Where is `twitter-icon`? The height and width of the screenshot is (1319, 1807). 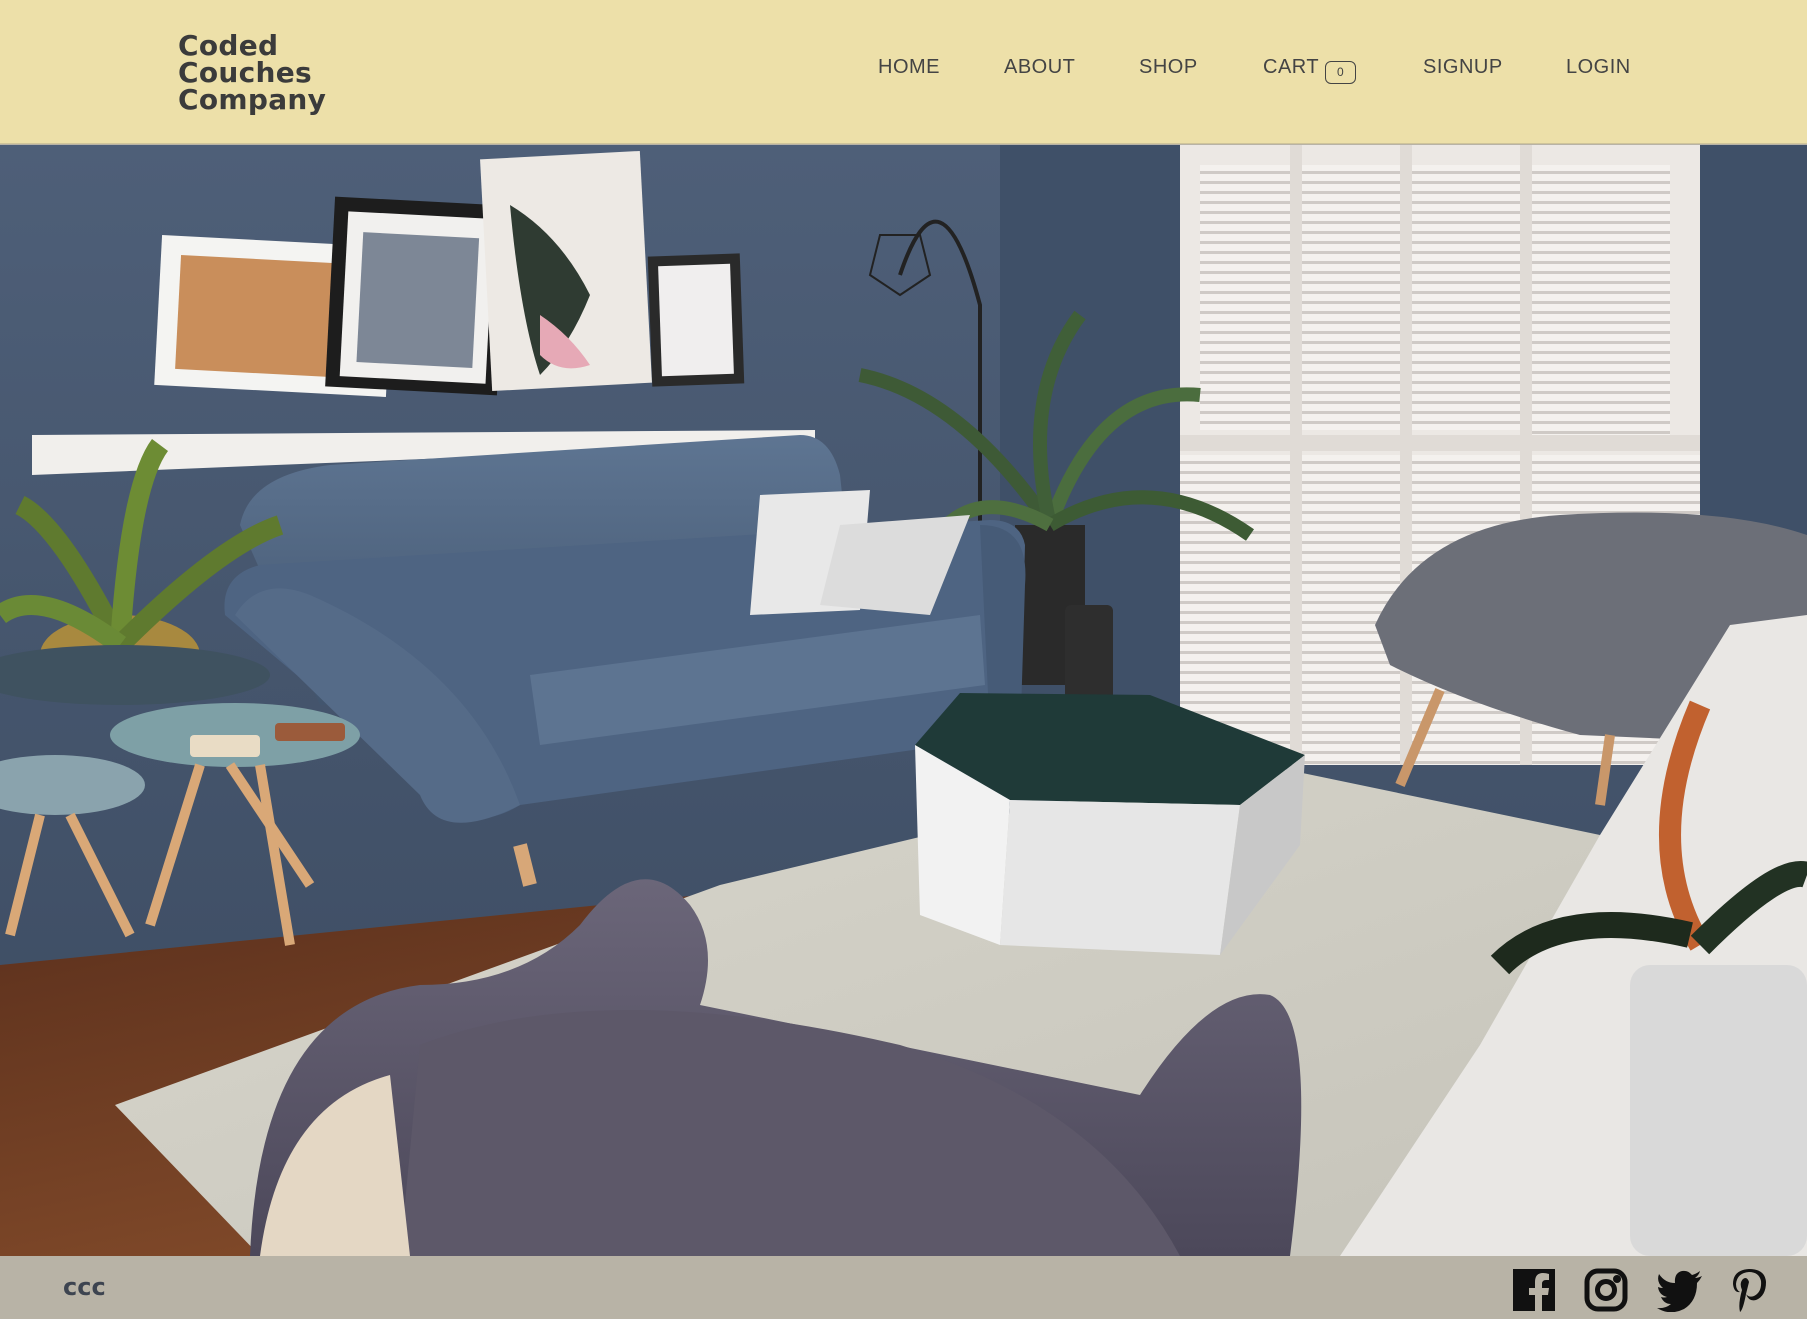
twitter-icon is located at coordinates (1679, 1290).